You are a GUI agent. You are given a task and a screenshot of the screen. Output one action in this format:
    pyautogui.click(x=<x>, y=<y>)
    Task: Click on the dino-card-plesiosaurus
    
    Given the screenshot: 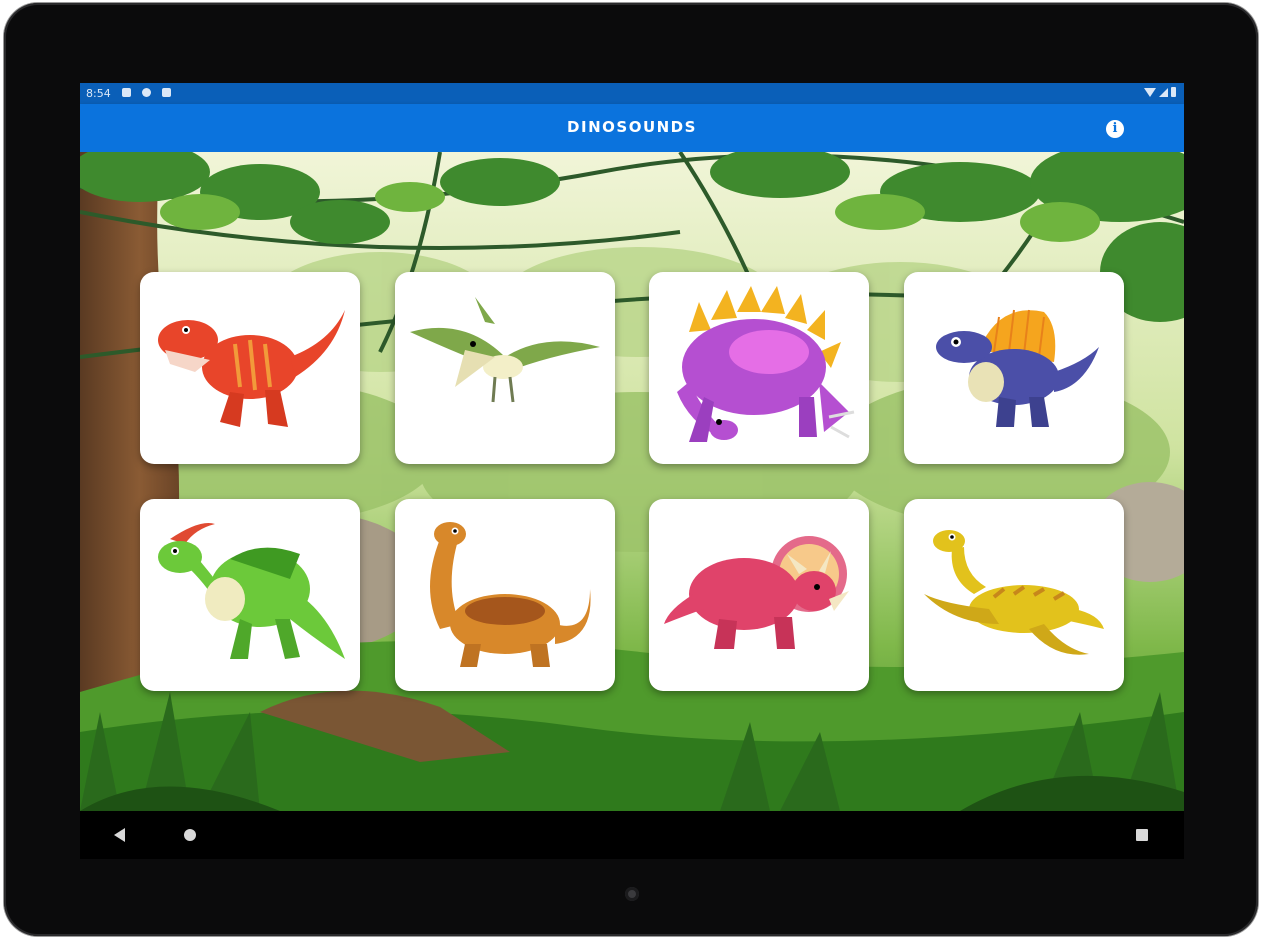 What is the action you would take?
    pyautogui.click(x=1014, y=595)
    